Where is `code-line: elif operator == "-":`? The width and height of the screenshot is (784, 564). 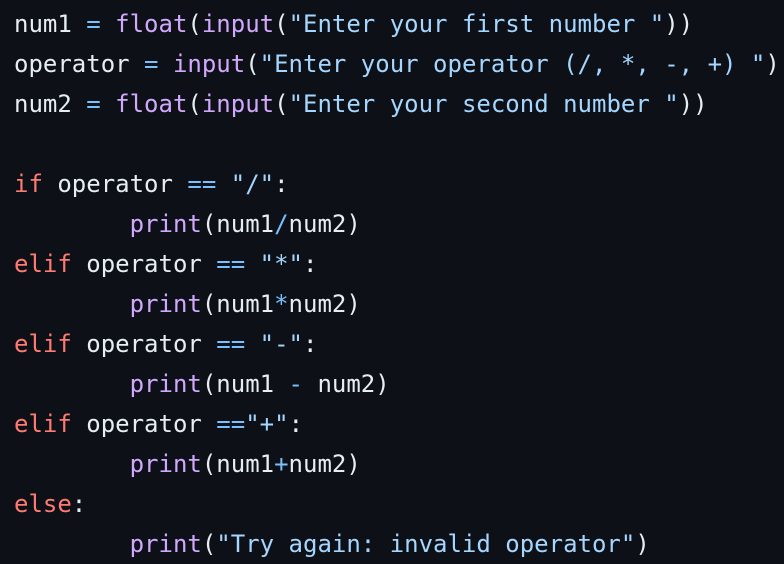
code-line: elif operator == "-": is located at coordinates (397, 344).